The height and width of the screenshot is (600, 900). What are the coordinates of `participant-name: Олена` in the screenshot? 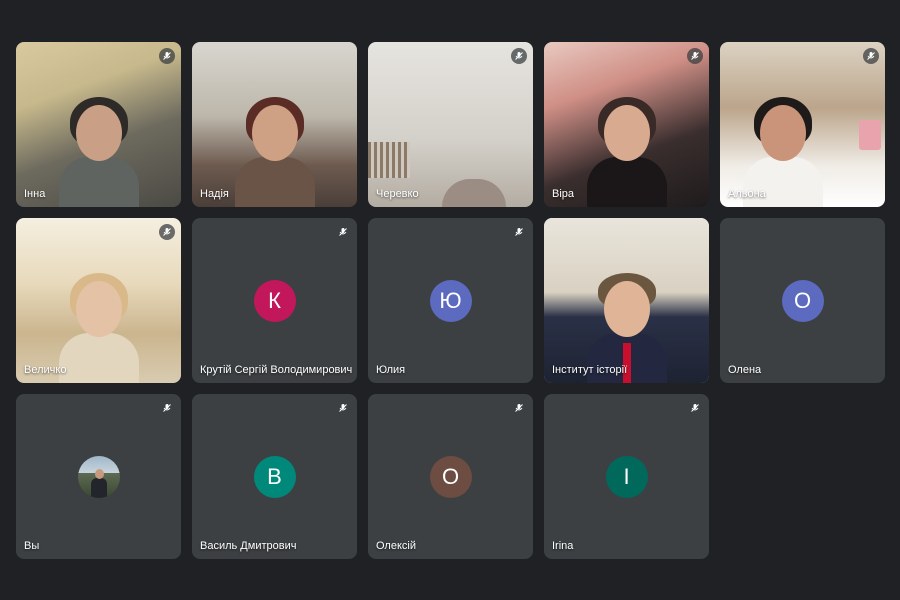 It's located at (745, 370).